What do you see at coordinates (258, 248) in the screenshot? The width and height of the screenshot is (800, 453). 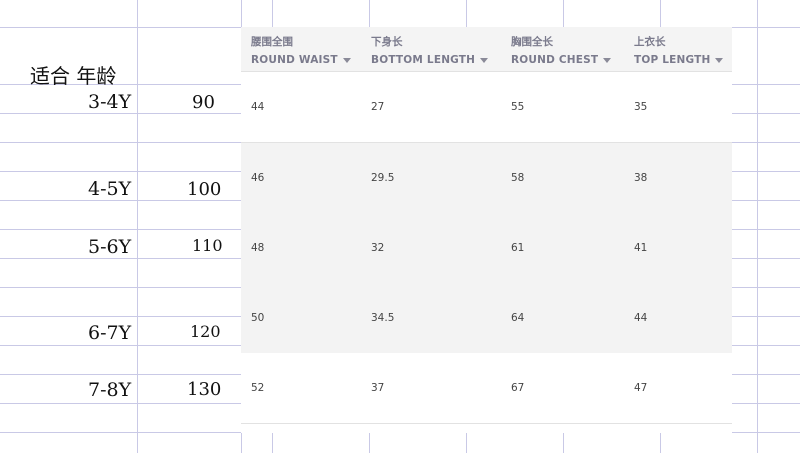 I see `table-cell: 48` at bounding box center [258, 248].